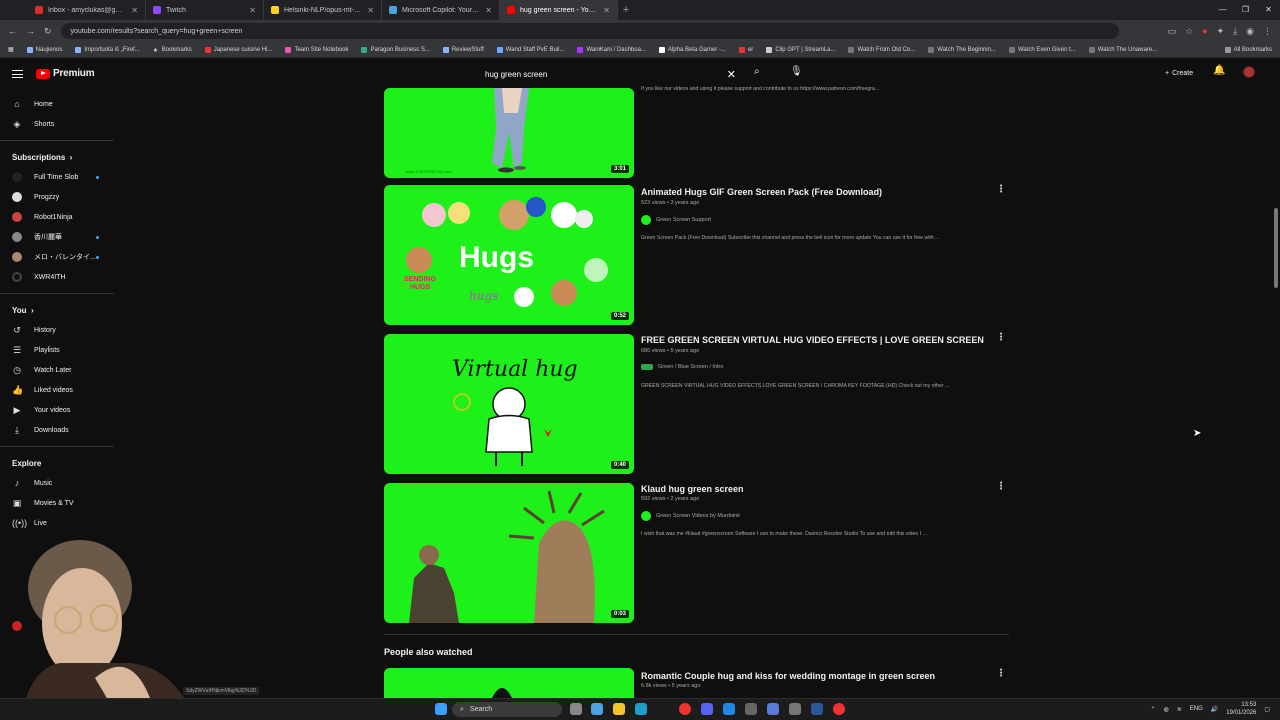  I want to click on sidebar-item-your-videos: ▶ Your videos, so click(60, 410).